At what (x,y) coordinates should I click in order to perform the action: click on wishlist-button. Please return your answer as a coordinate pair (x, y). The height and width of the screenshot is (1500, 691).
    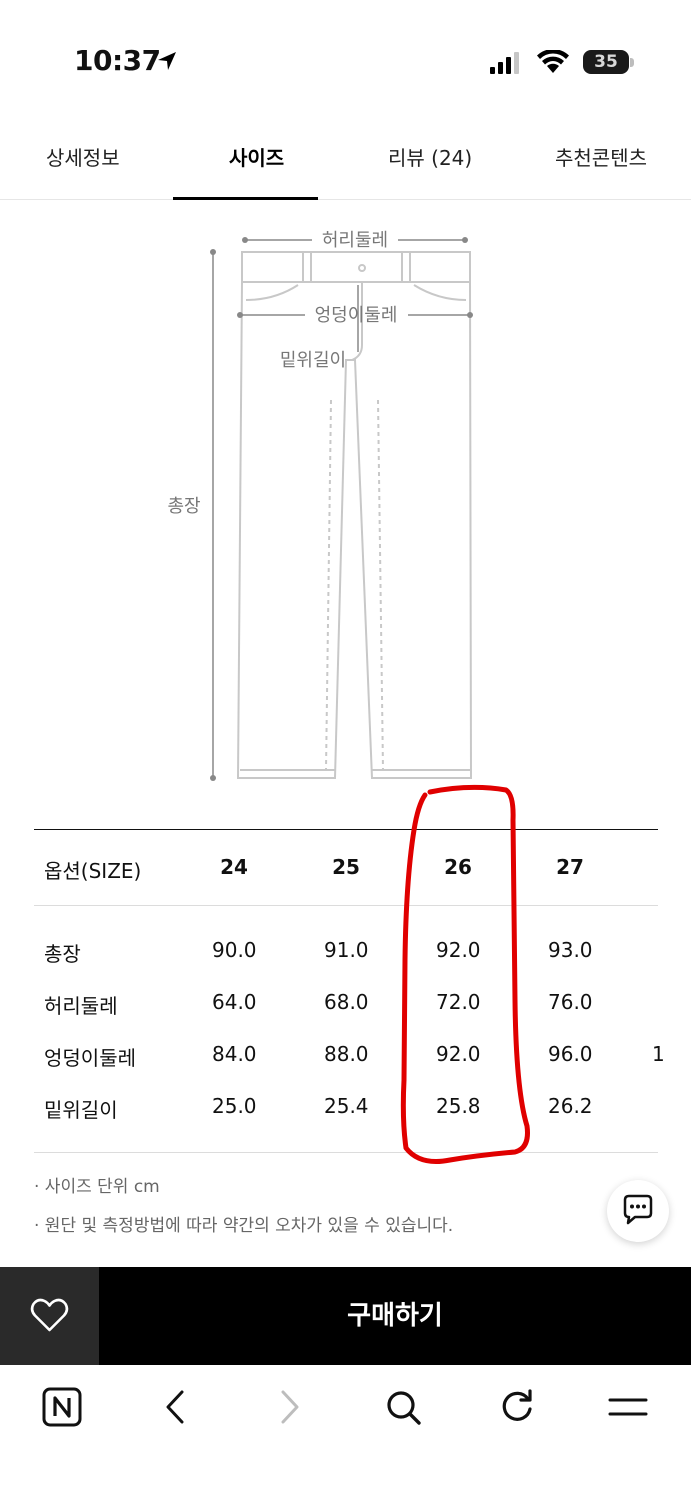
    Looking at the image, I should click on (49, 1316).